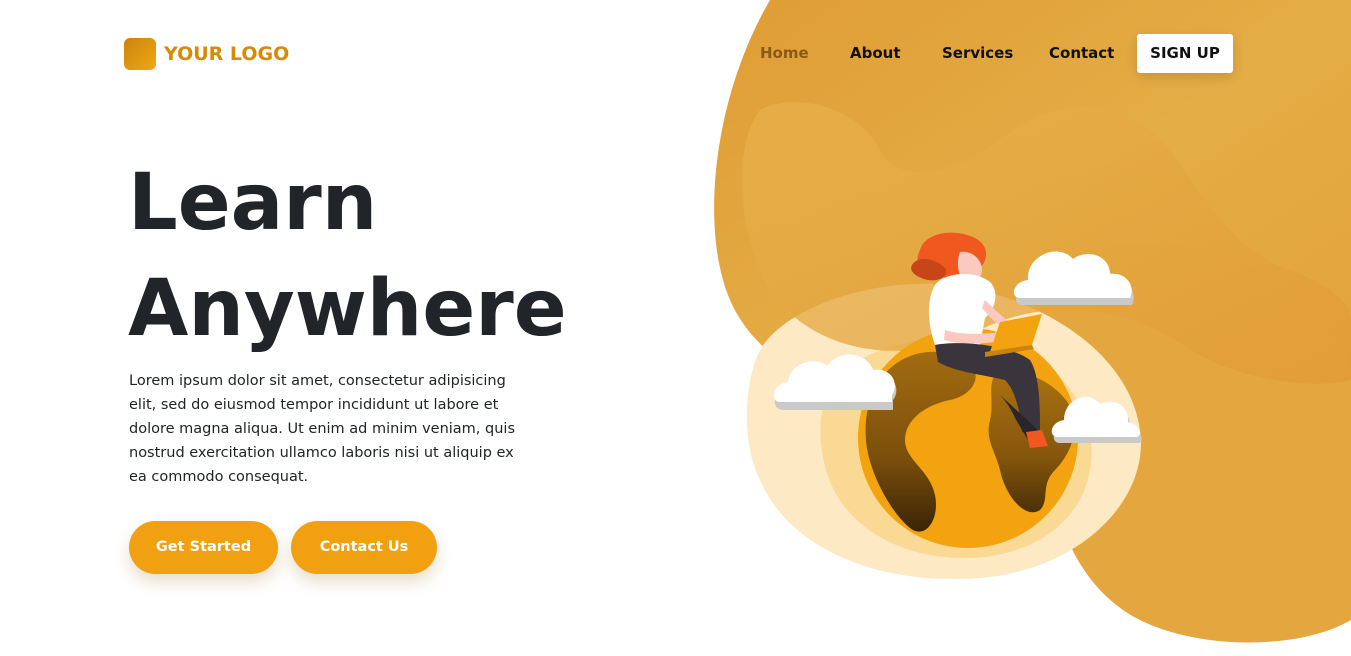 The width and height of the screenshot is (1351, 656). What do you see at coordinates (875, 53) in the screenshot?
I see `nav-about-link: About` at bounding box center [875, 53].